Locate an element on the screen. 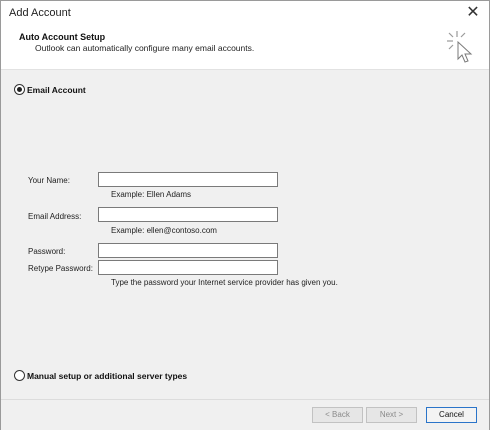 This screenshot has width=490, height=430. title-bar: Add Account ✕ is located at coordinates (245, 14).